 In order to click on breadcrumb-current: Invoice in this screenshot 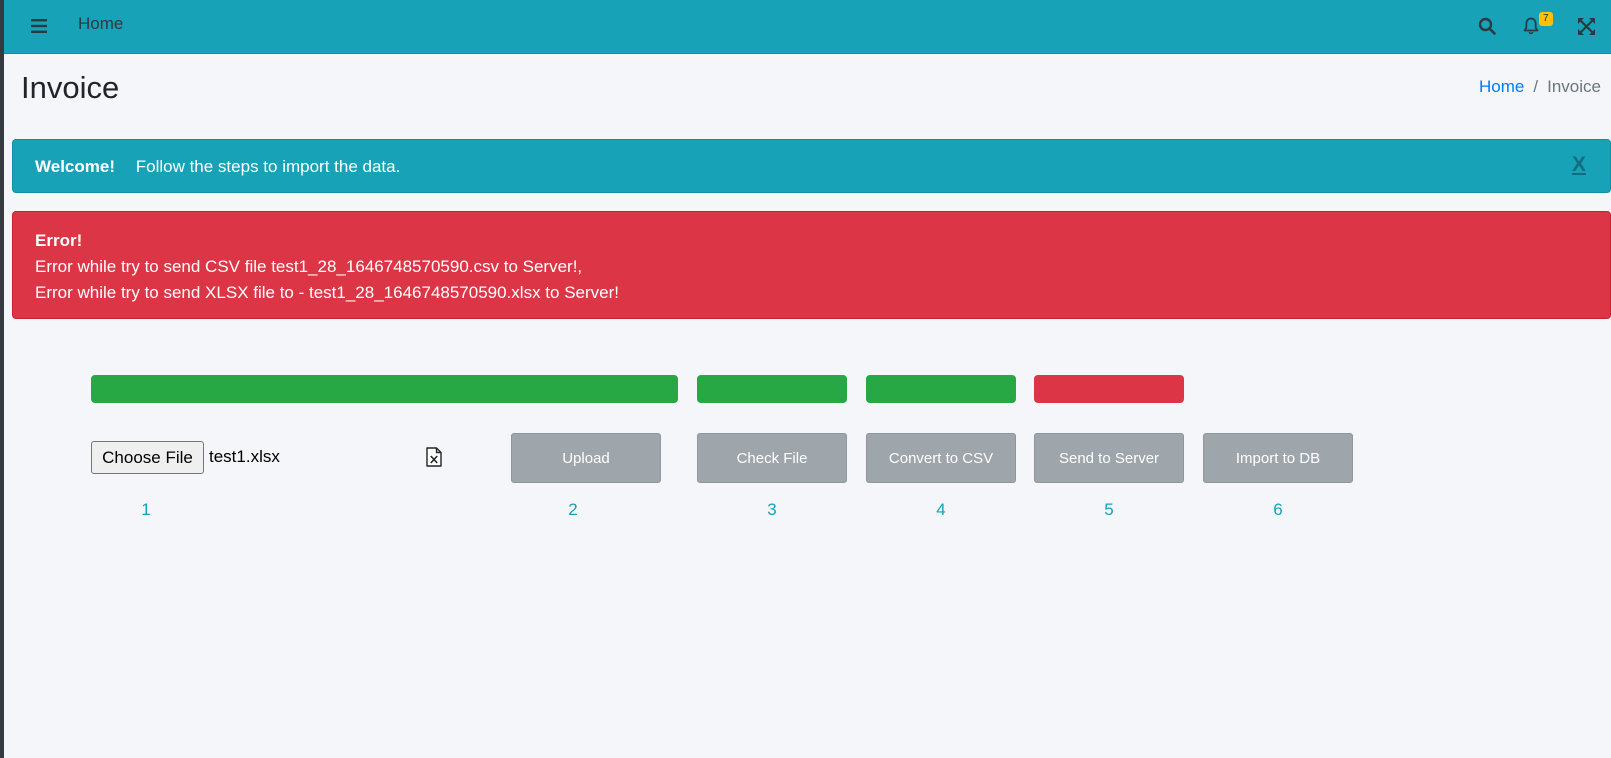, I will do `click(1574, 86)`.